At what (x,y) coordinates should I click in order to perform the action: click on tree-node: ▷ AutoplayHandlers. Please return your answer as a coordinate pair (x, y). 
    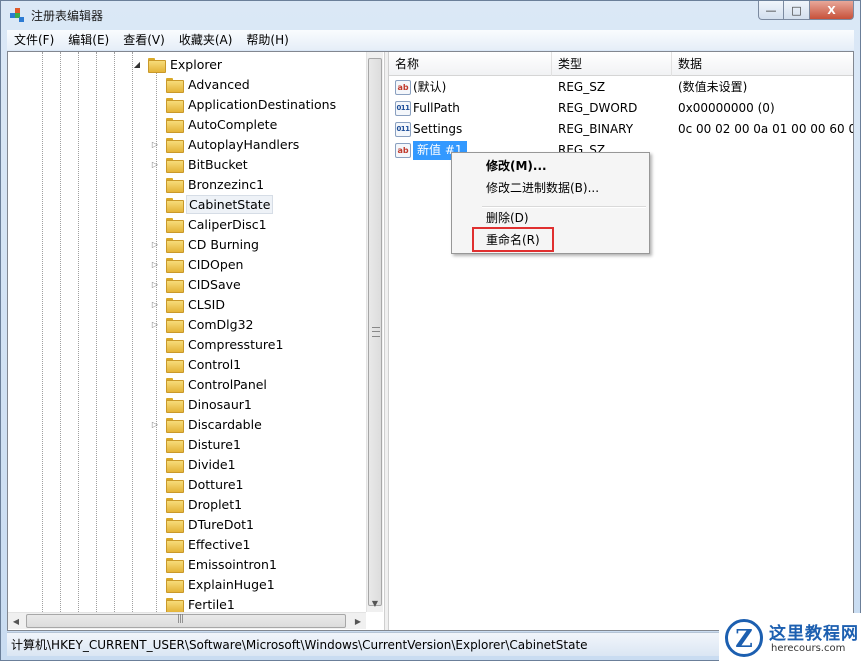
    Looking at the image, I should click on (225, 144).